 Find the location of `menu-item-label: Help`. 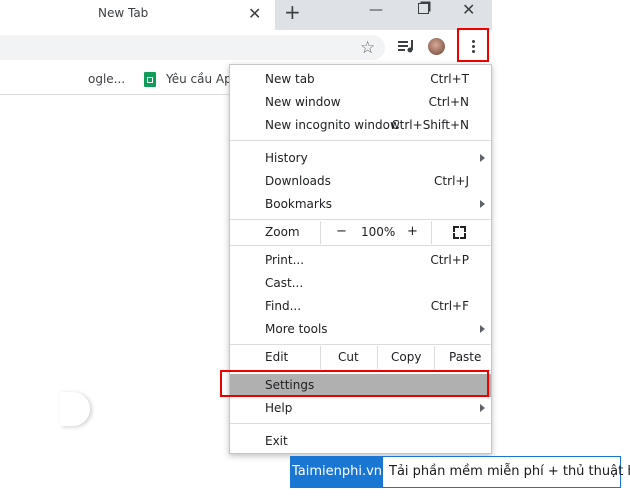

menu-item-label: Help is located at coordinates (279, 408).